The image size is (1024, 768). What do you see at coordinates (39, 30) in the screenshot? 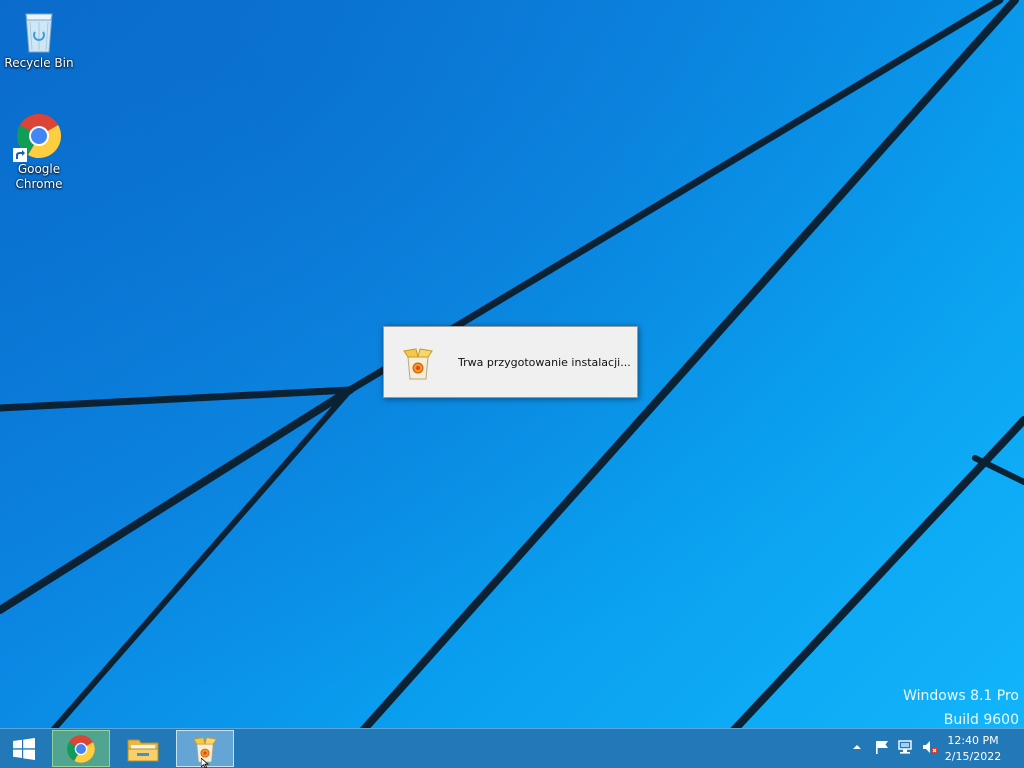
I see `recycle-bin-icon` at bounding box center [39, 30].